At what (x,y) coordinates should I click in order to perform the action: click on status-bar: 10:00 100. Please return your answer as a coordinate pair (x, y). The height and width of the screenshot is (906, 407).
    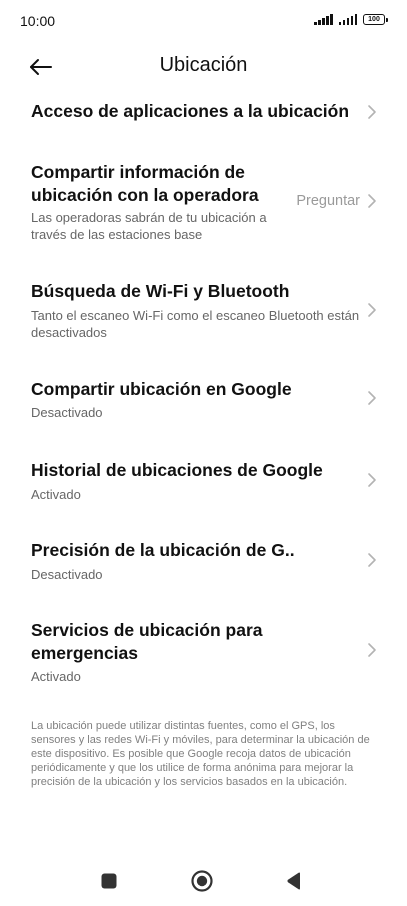
    Looking at the image, I should click on (203, 22).